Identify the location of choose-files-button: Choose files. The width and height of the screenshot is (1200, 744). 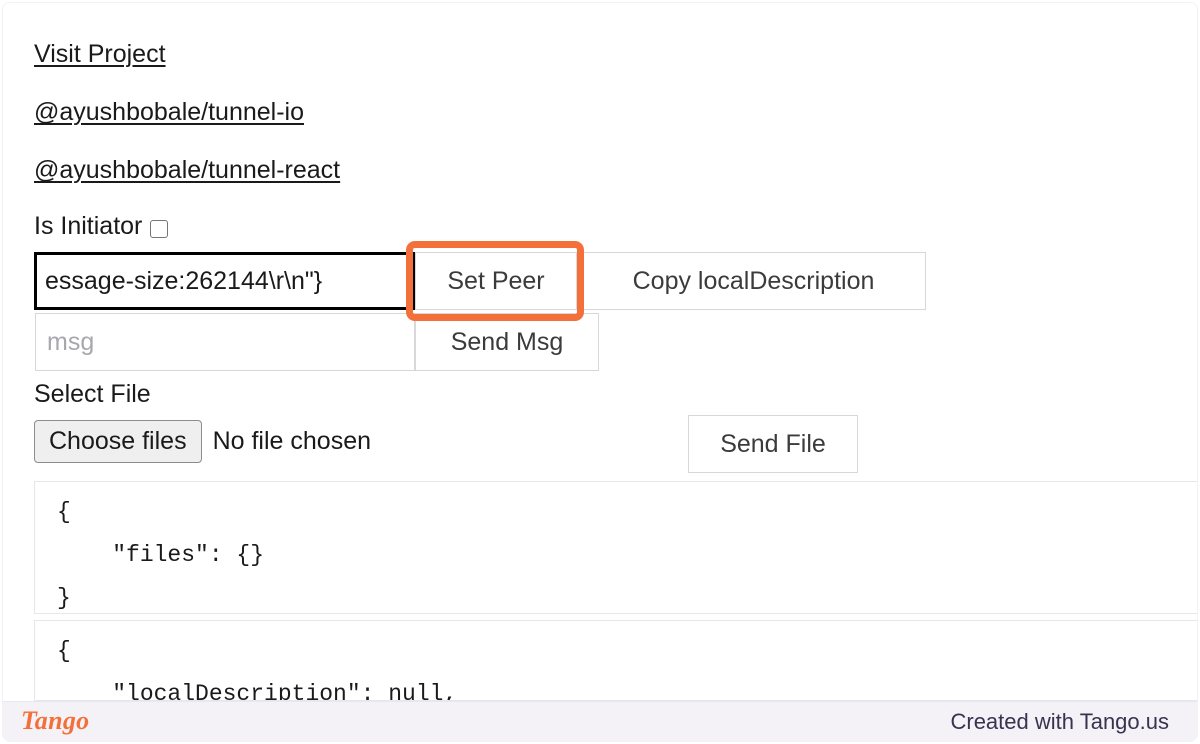
(118, 441).